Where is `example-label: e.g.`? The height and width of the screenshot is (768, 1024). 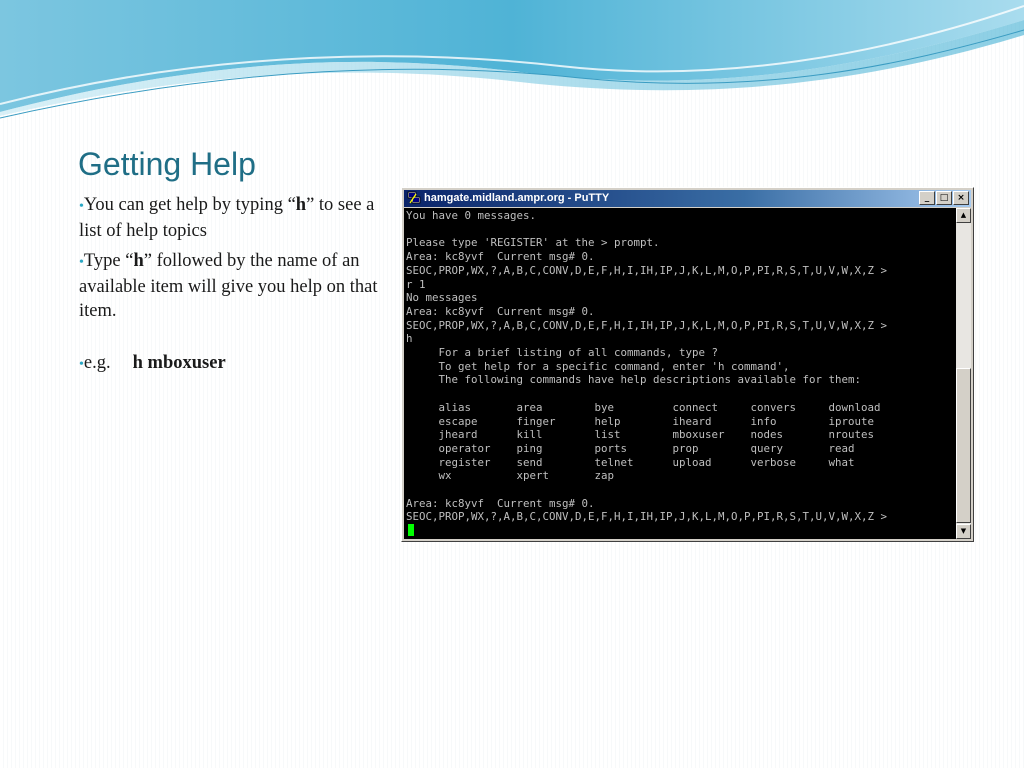
example-label: e.g. is located at coordinates (97, 363).